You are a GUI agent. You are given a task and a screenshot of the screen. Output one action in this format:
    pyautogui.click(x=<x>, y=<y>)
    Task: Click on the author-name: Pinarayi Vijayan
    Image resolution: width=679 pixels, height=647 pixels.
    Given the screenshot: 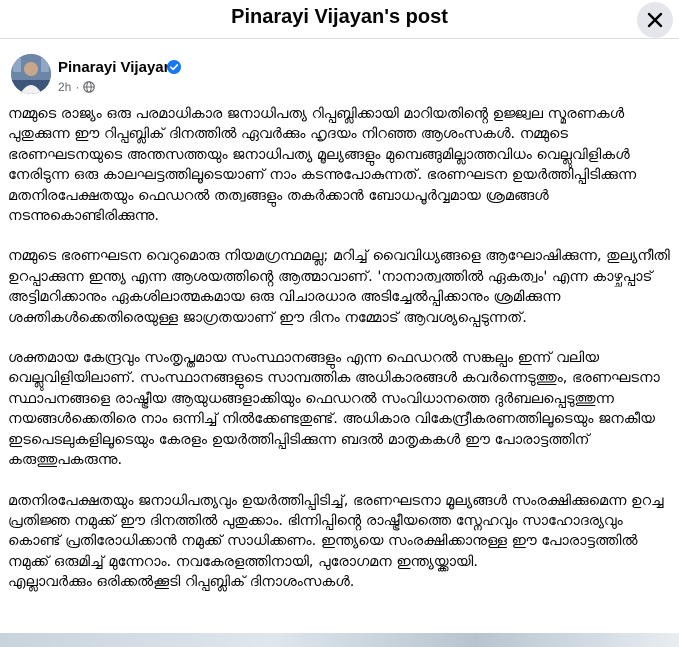 What is the action you would take?
    pyautogui.click(x=115, y=67)
    